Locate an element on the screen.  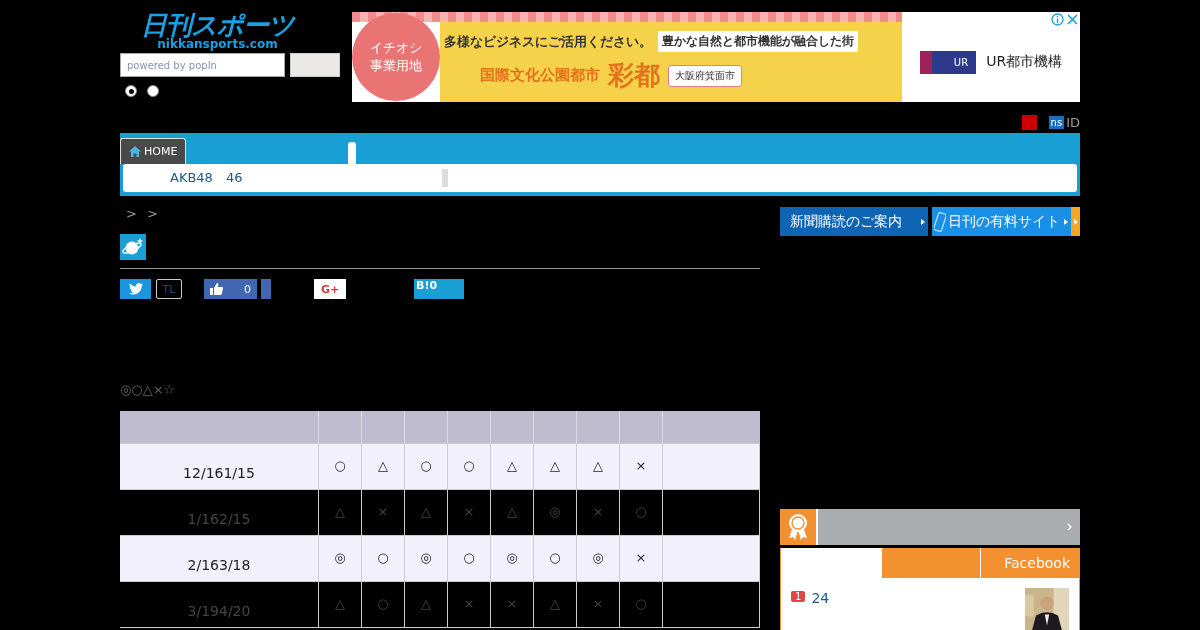
phone-icon is located at coordinates (940, 221).